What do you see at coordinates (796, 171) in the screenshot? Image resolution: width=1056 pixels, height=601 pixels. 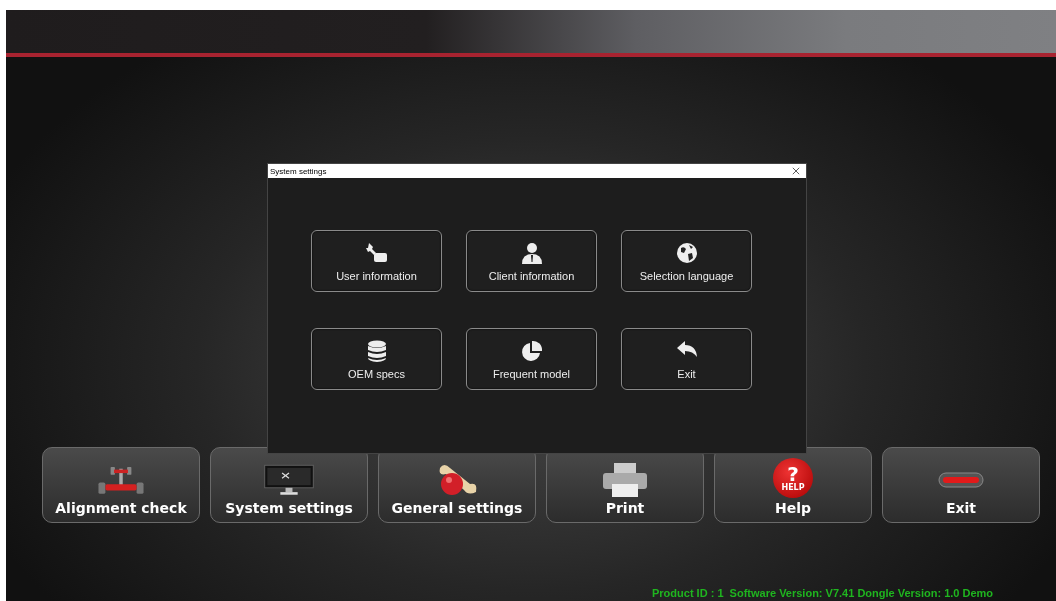 I see `close-icon` at bounding box center [796, 171].